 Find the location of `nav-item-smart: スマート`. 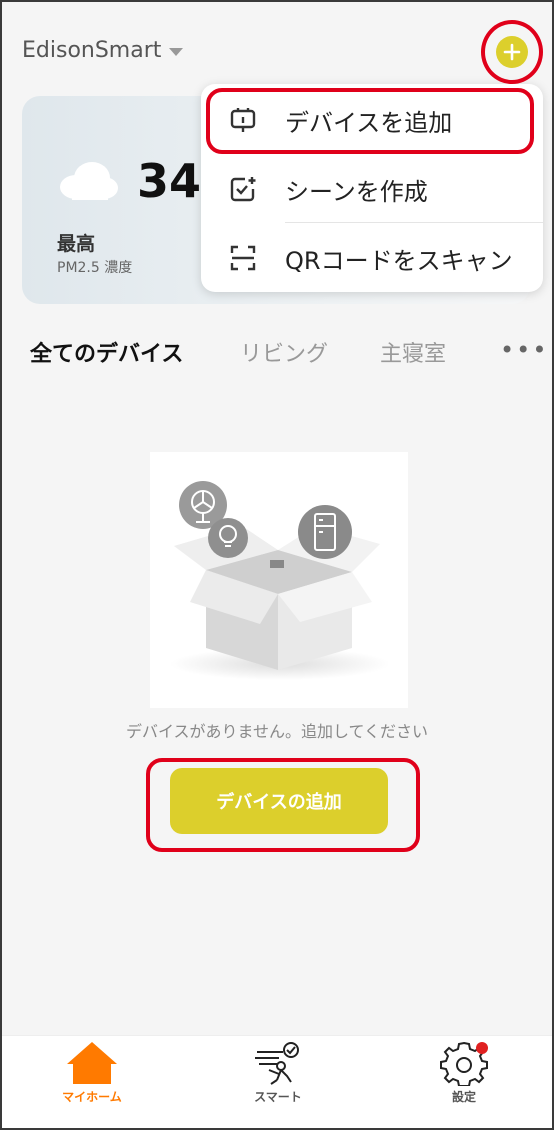

nav-item-smart: スマート is located at coordinates (278, 1082).